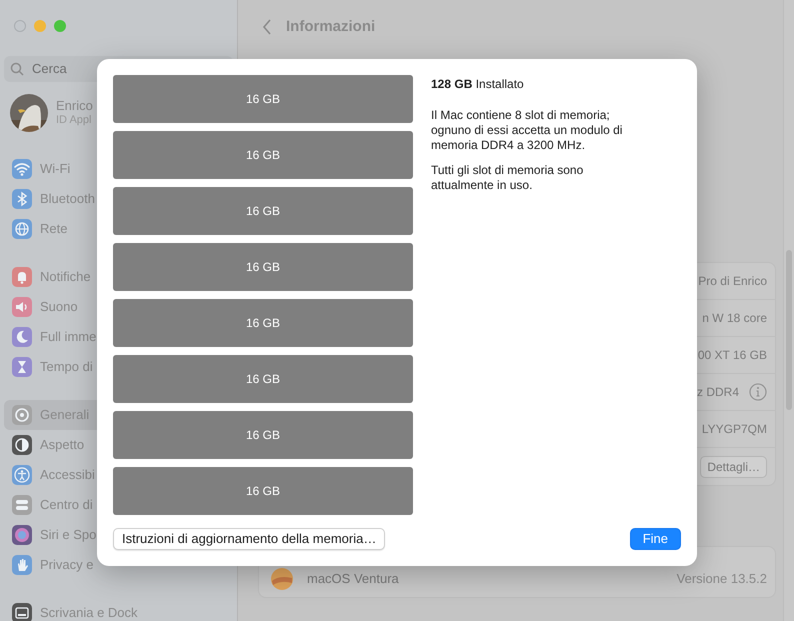  Describe the element at coordinates (74, 106) in the screenshot. I see `account-name: Enrico` at that location.